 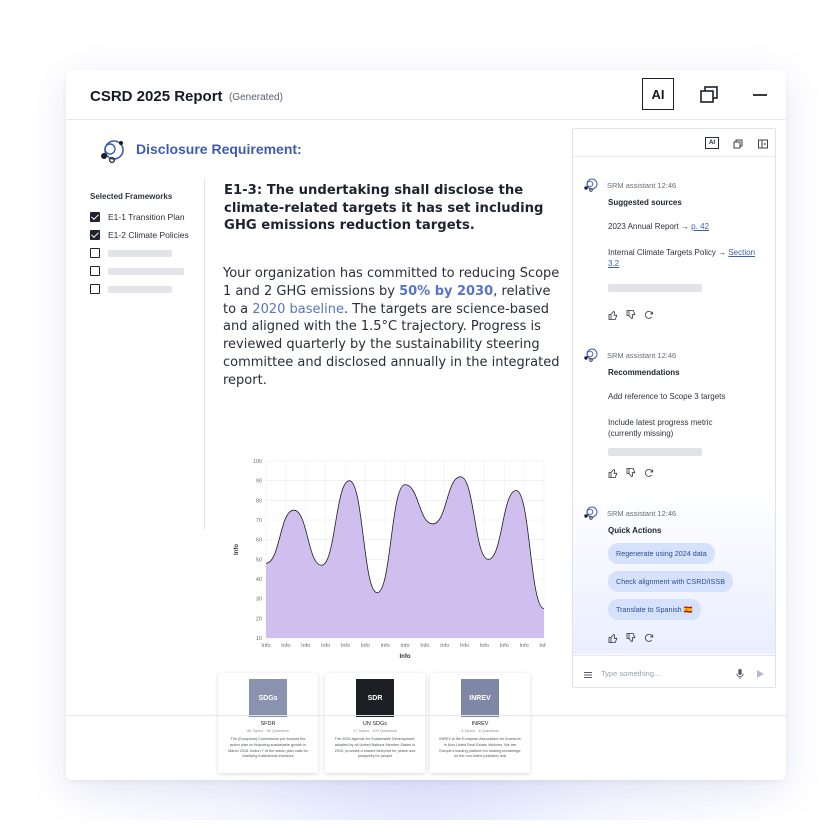 I want to click on message-input, so click(x=666, y=673).